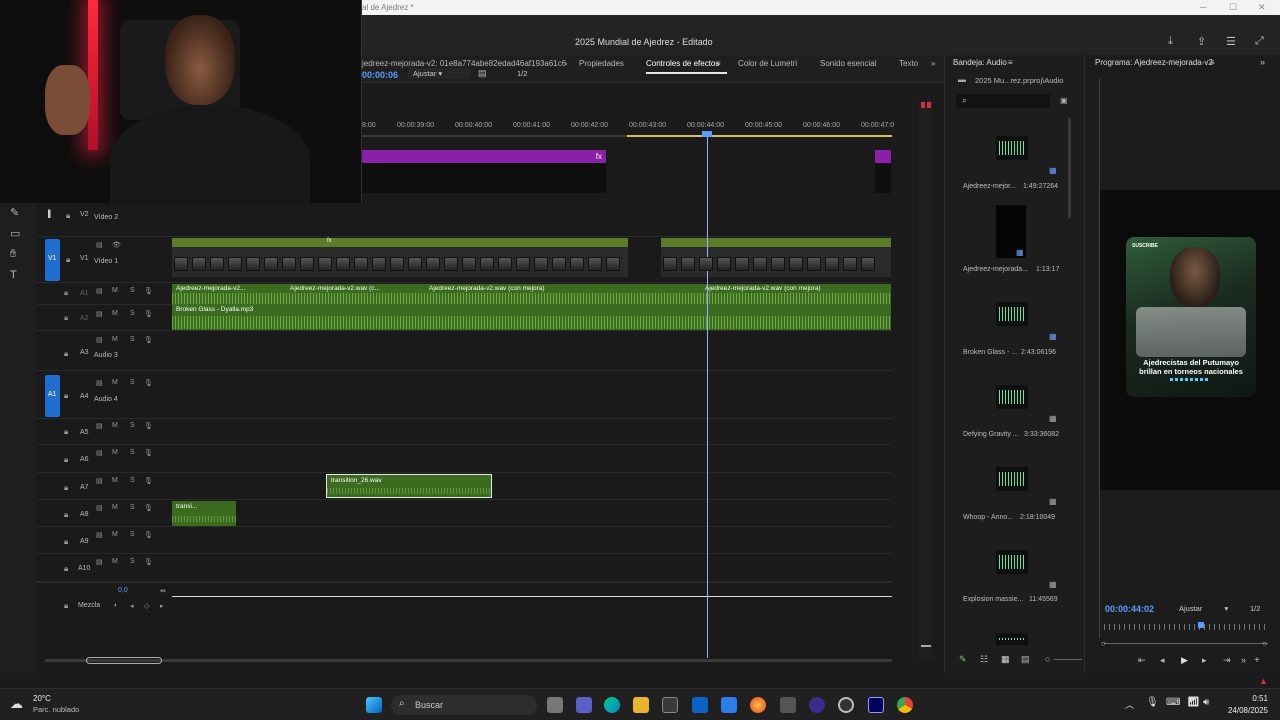  Describe the element at coordinates (980, 62) in the screenshot. I see `bin-title: Bandeja: Audio` at that location.